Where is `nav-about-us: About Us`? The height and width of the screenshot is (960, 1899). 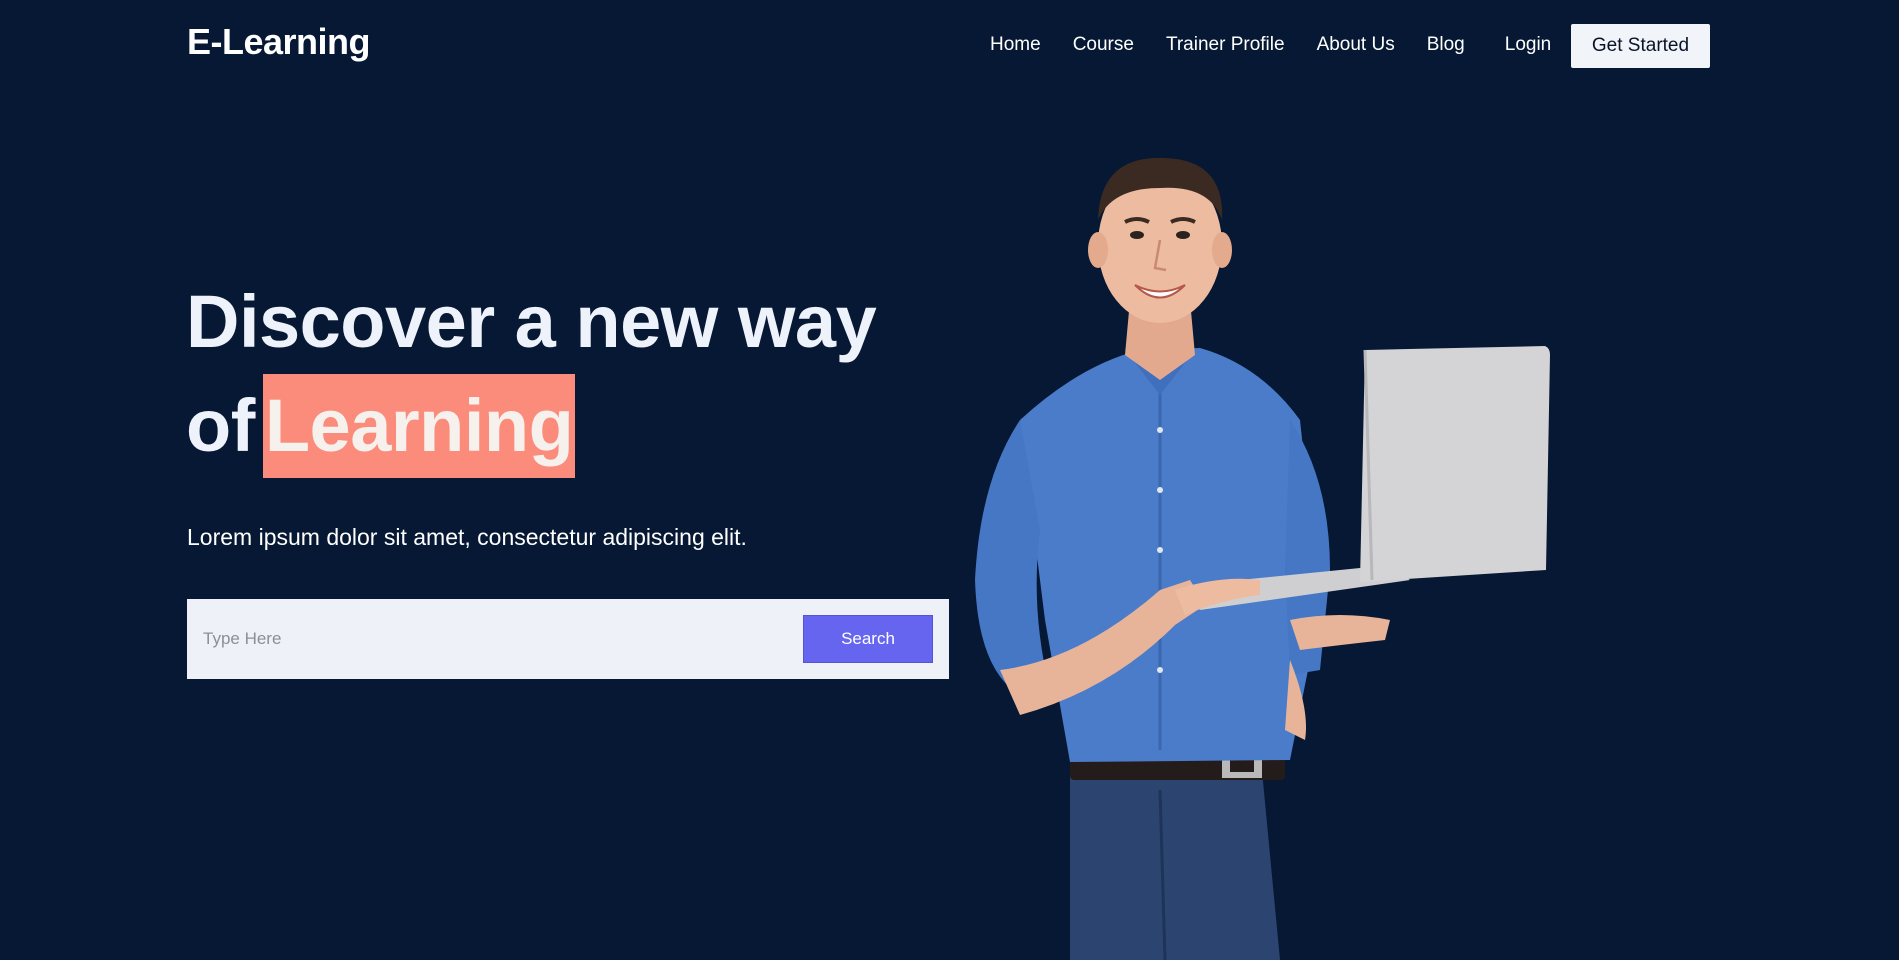
nav-about-us: About Us is located at coordinates (1356, 45).